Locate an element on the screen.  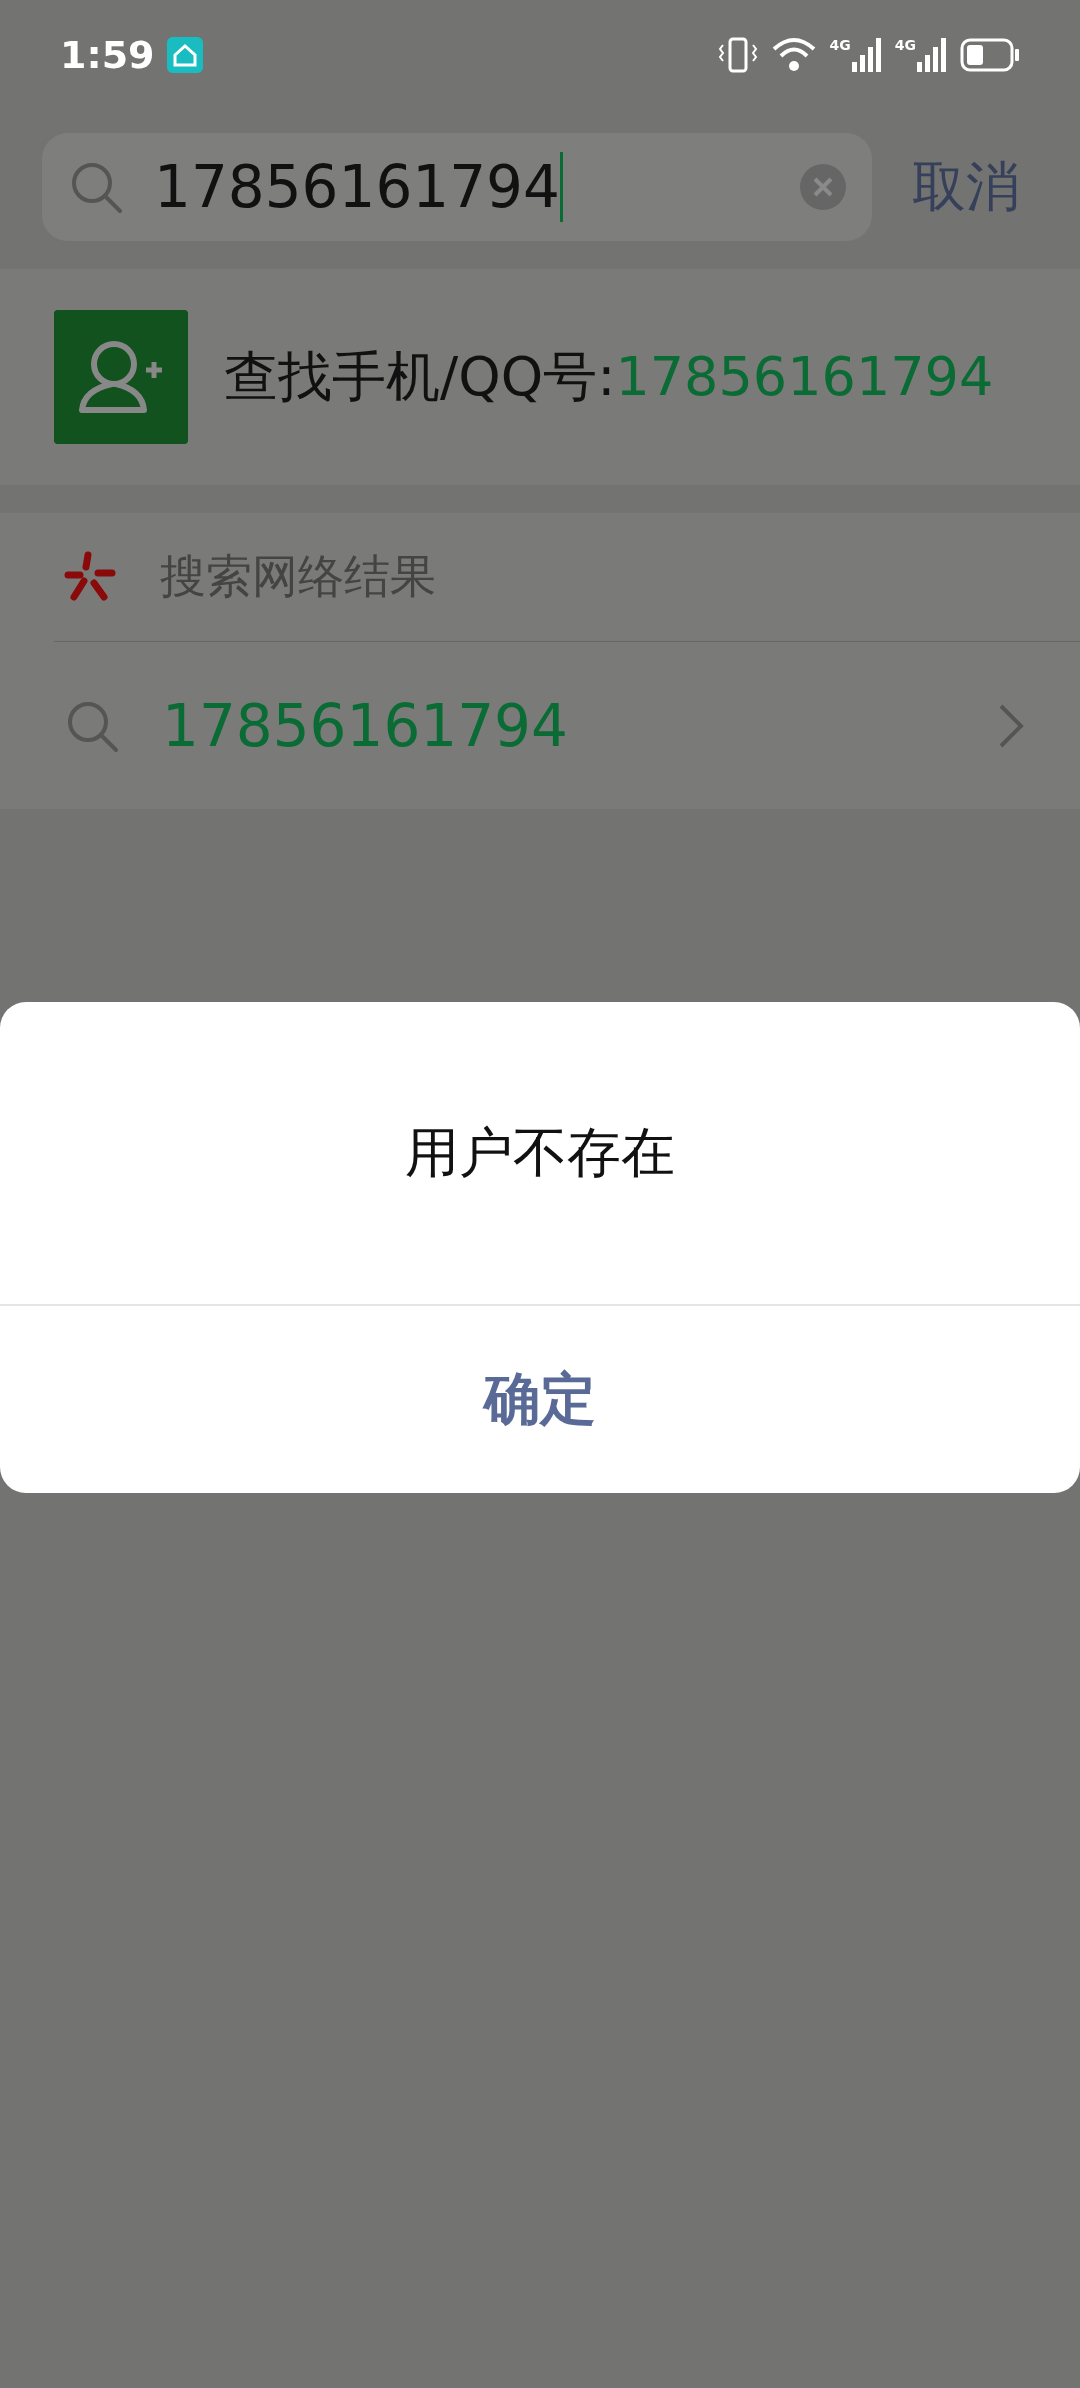
find-contact-row: 查找手机/QQ号:17856161794 is located at coordinates (540, 377).